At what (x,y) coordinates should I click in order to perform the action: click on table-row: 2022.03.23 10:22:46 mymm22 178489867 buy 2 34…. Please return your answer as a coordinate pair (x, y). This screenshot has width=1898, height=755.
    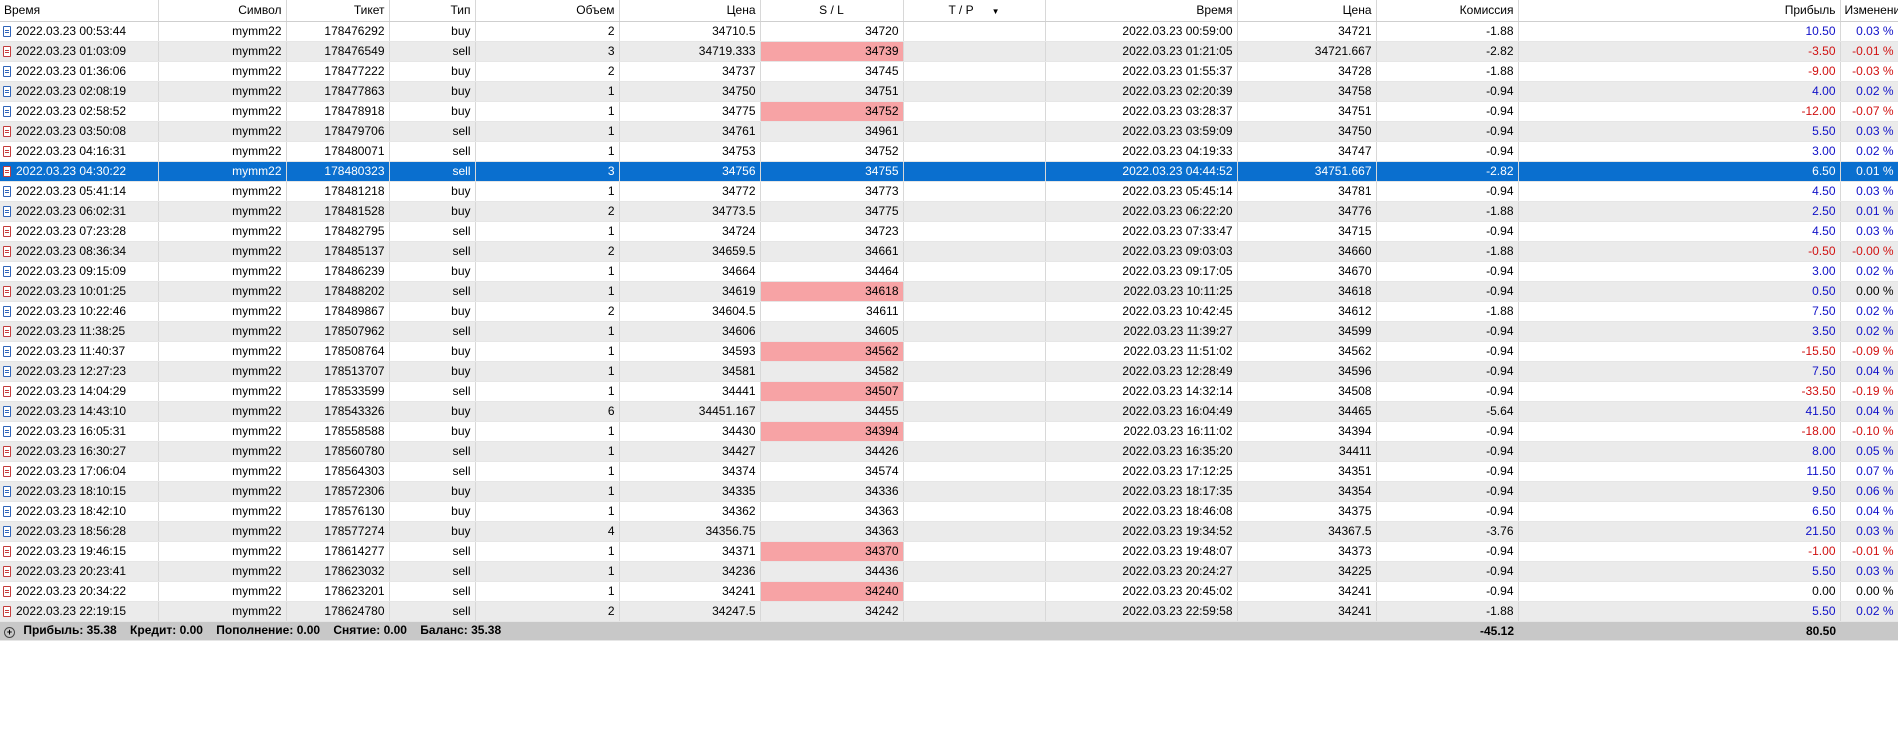
    Looking at the image, I should click on (949, 311).